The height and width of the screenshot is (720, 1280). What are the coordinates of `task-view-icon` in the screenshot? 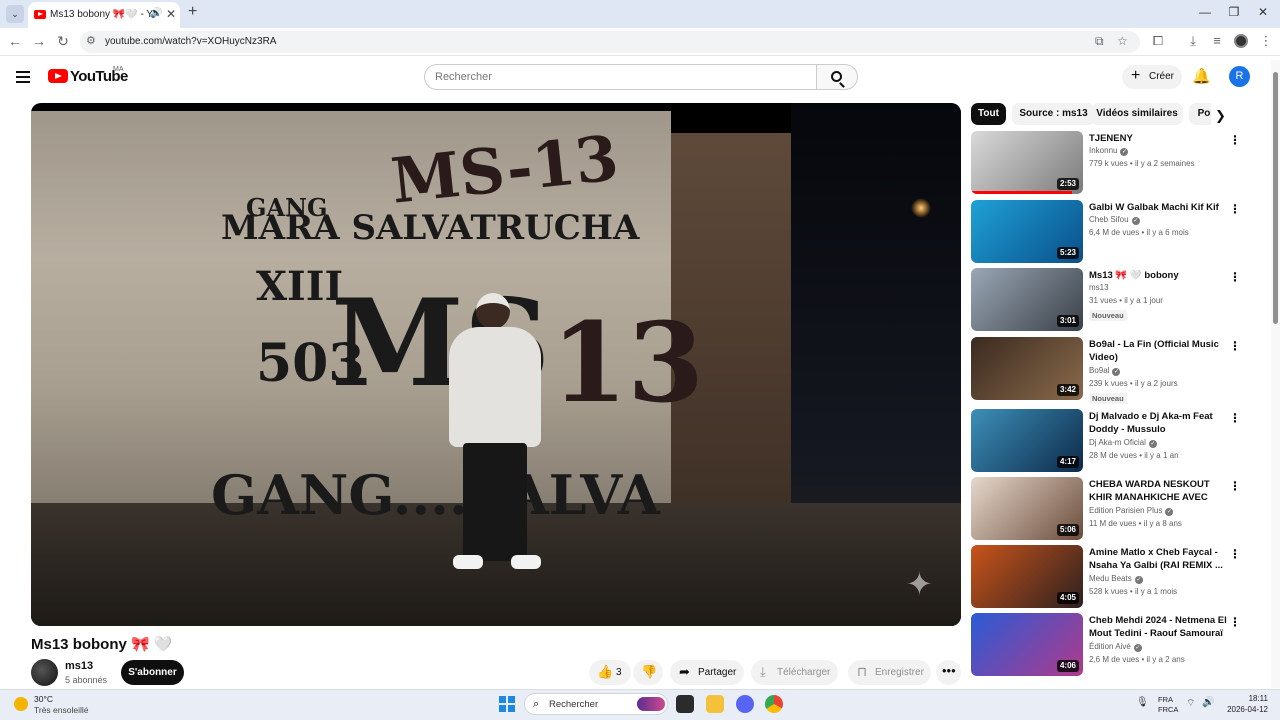 It's located at (685, 704).